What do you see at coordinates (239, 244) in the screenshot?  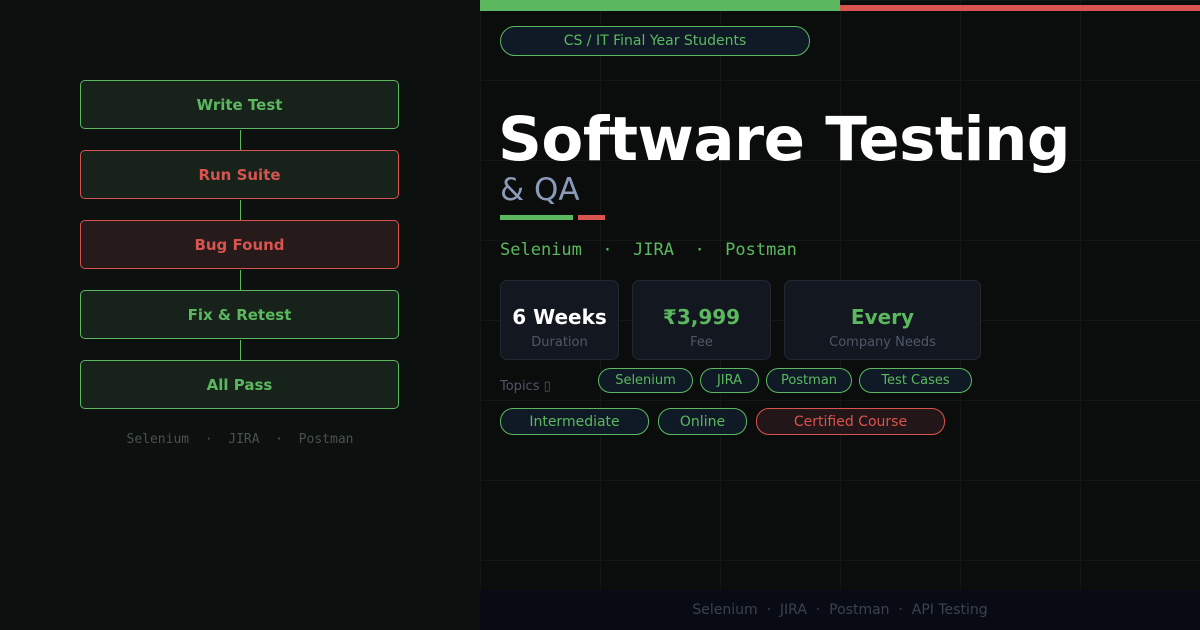 I see `flow-step-bug-found: Bug Found` at bounding box center [239, 244].